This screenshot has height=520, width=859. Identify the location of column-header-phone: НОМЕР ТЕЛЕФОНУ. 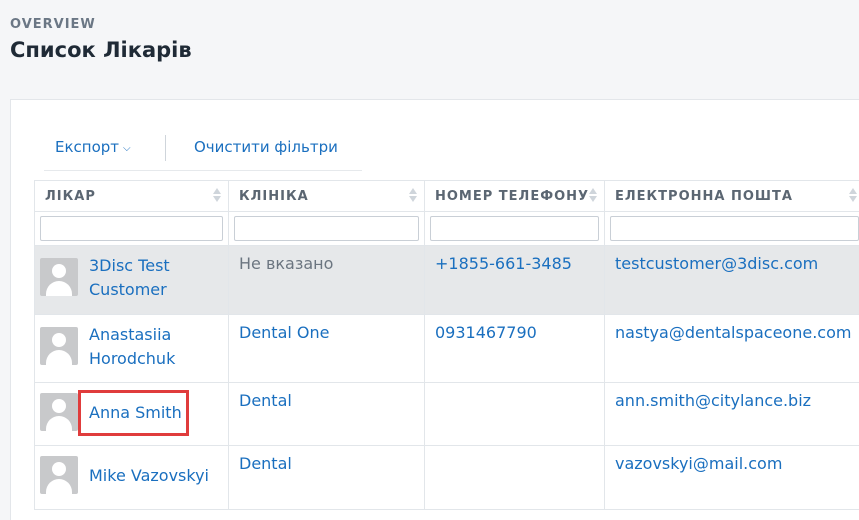
(515, 196).